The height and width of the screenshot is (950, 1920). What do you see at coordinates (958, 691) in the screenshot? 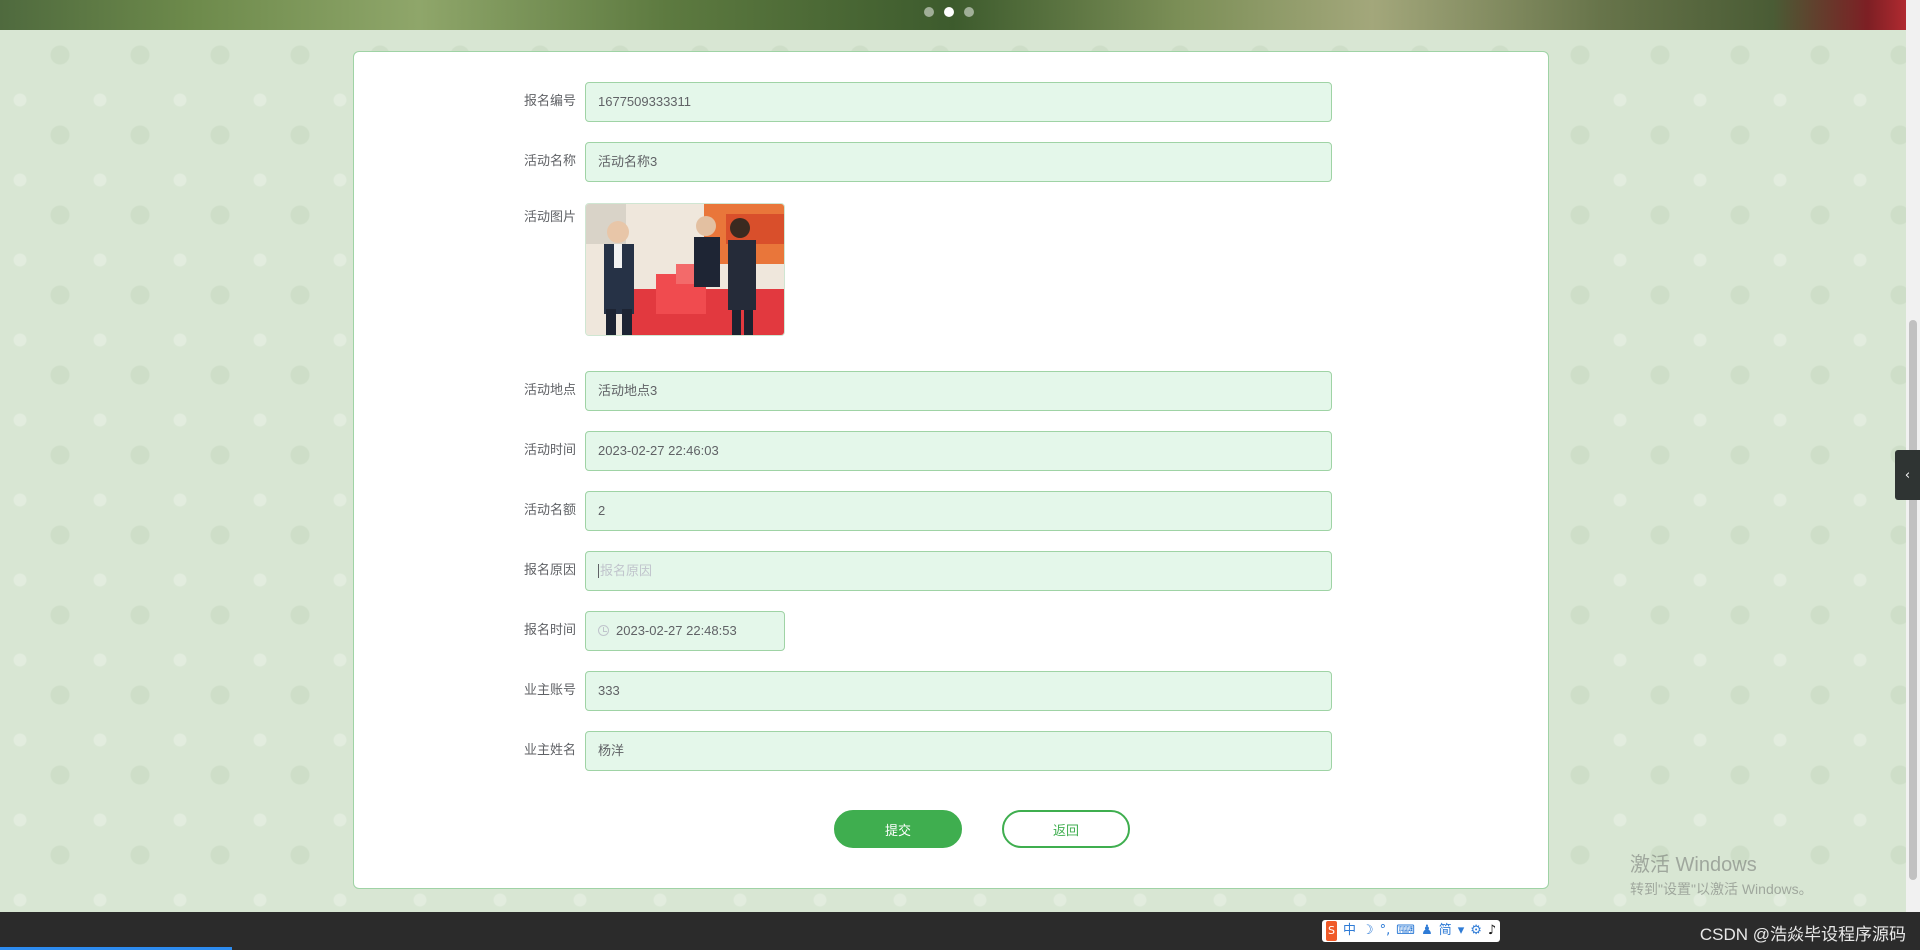
I see `owner-account-input: 333` at bounding box center [958, 691].